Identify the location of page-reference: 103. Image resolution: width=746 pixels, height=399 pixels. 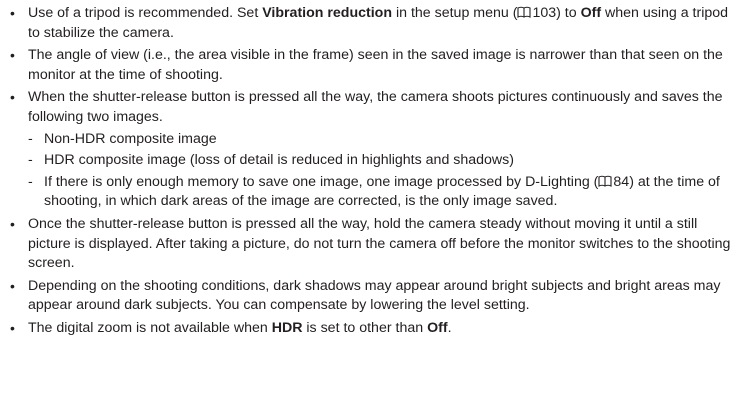
(544, 13).